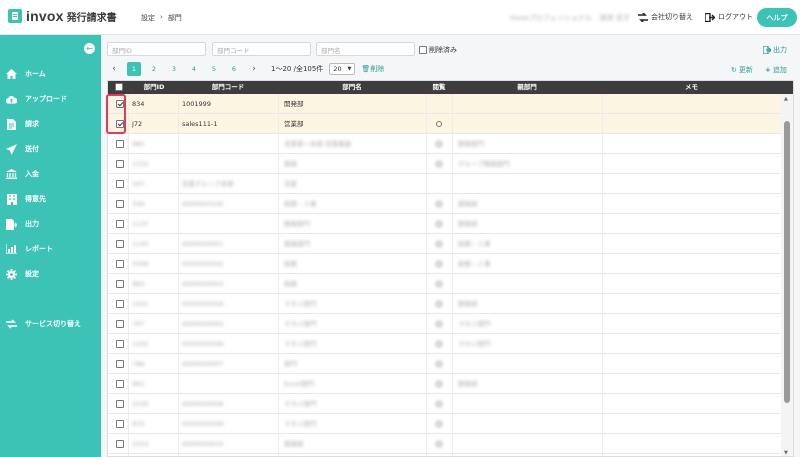  Describe the element at coordinates (439, 87) in the screenshot. I see `col-view: 閲覧` at that location.